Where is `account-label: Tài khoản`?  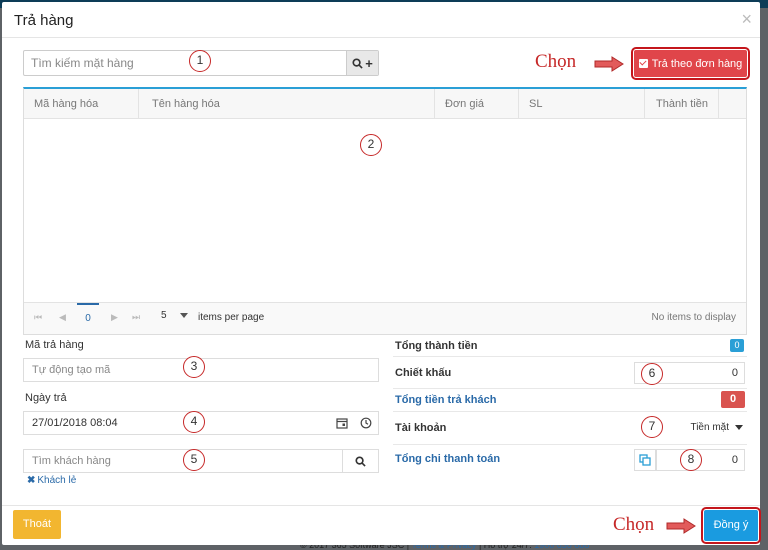
account-label: Tài khoản is located at coordinates (421, 428).